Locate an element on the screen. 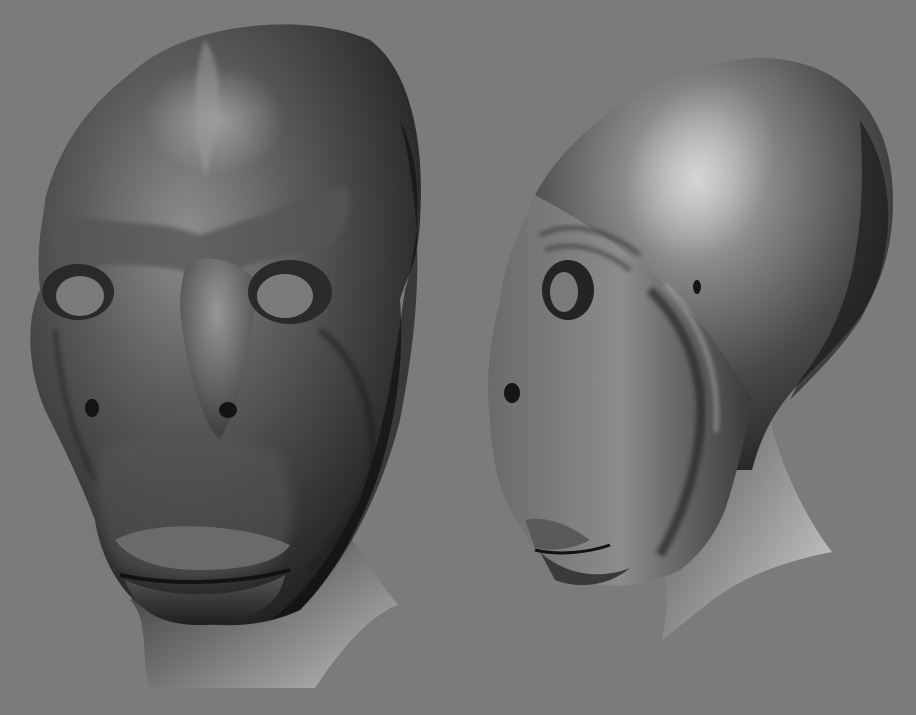  left-eye-opening is located at coordinates (80, 296).